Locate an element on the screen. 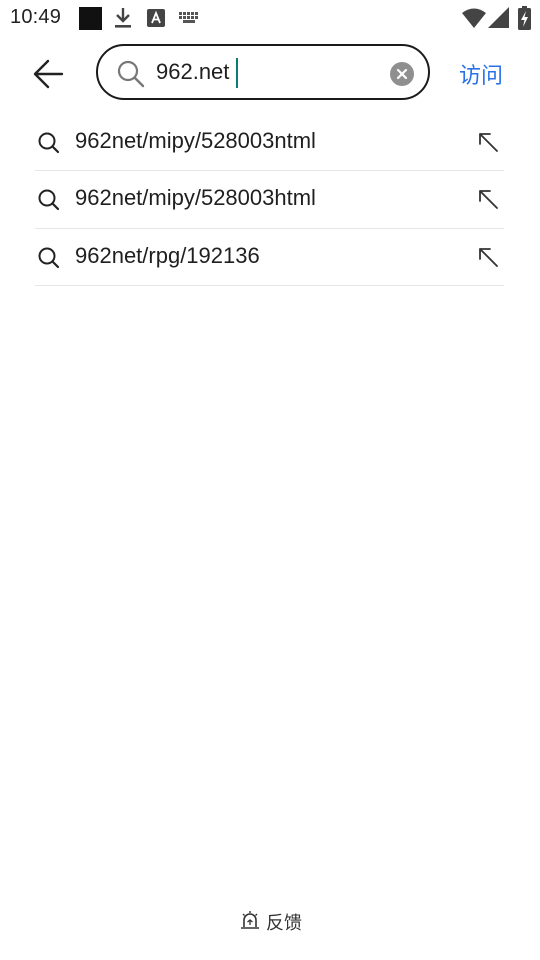 This screenshot has width=540, height=960. suggestion-item: 962net/rpg/192136 is located at coordinates (269, 257).